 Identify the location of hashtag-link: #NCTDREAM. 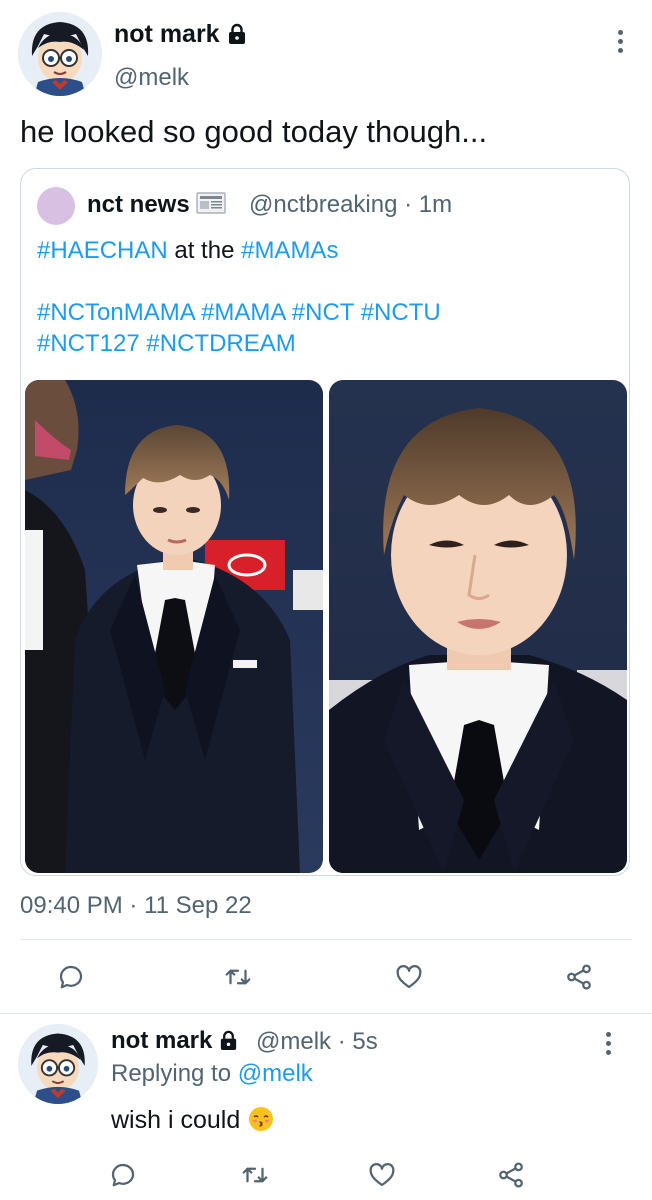
(220, 343).